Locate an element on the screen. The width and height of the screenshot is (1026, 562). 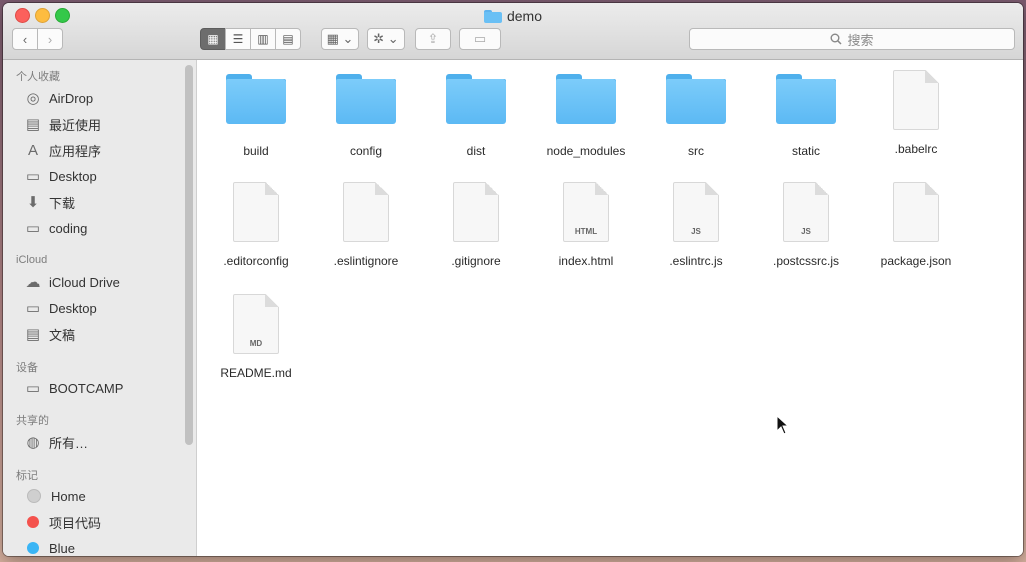
sidebar-item-applications: A 应用程序 is located at coordinates (62, 150).